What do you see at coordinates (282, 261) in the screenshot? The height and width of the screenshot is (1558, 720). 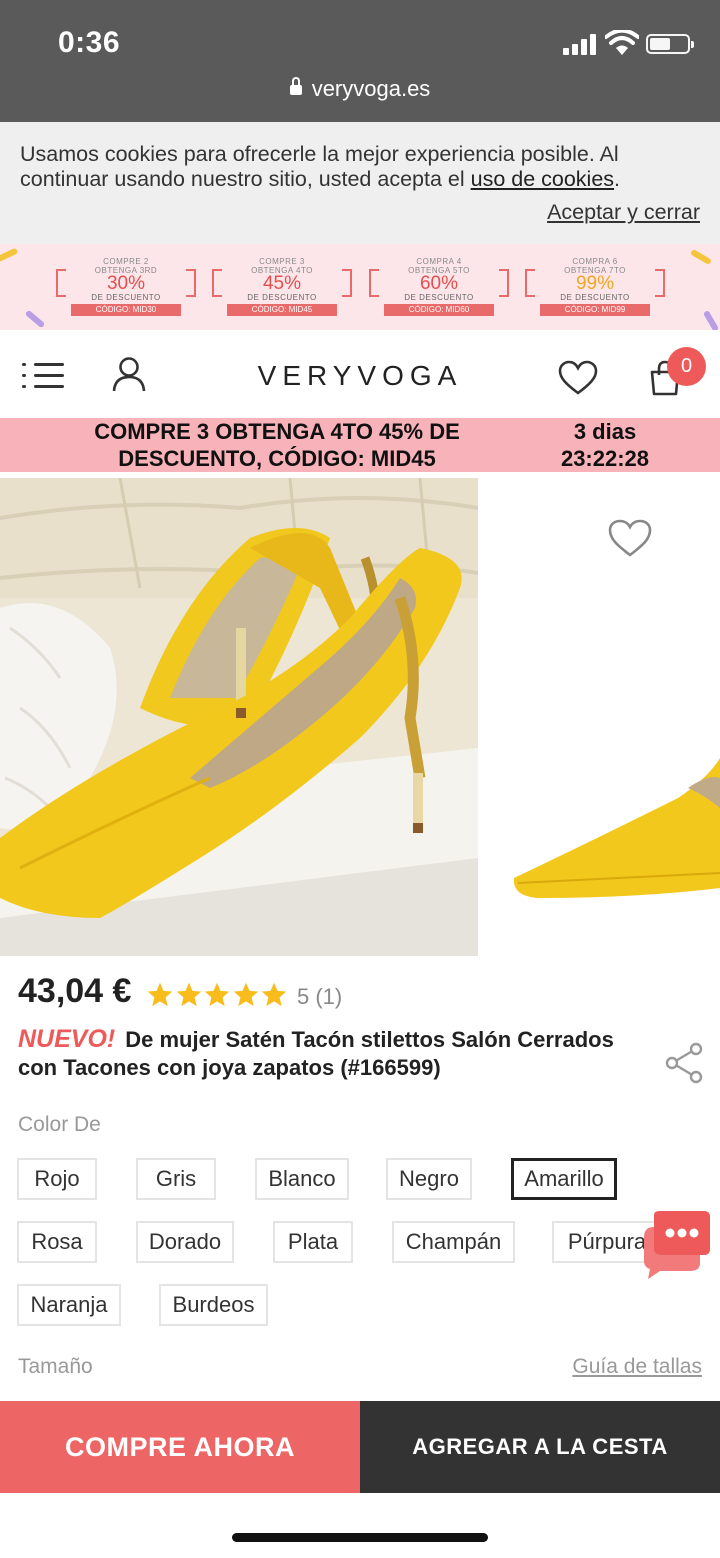 I see `promo-line1: COMPRE 3` at bounding box center [282, 261].